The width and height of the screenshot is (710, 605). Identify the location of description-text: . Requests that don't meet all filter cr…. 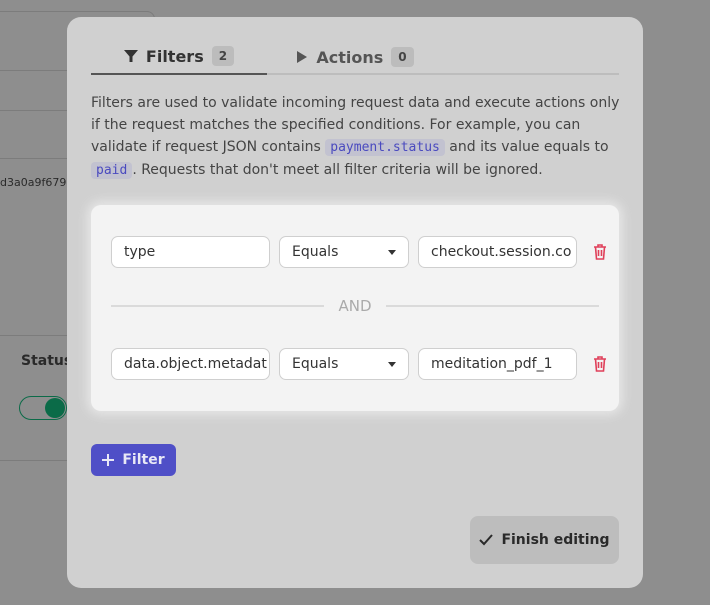
(337, 170).